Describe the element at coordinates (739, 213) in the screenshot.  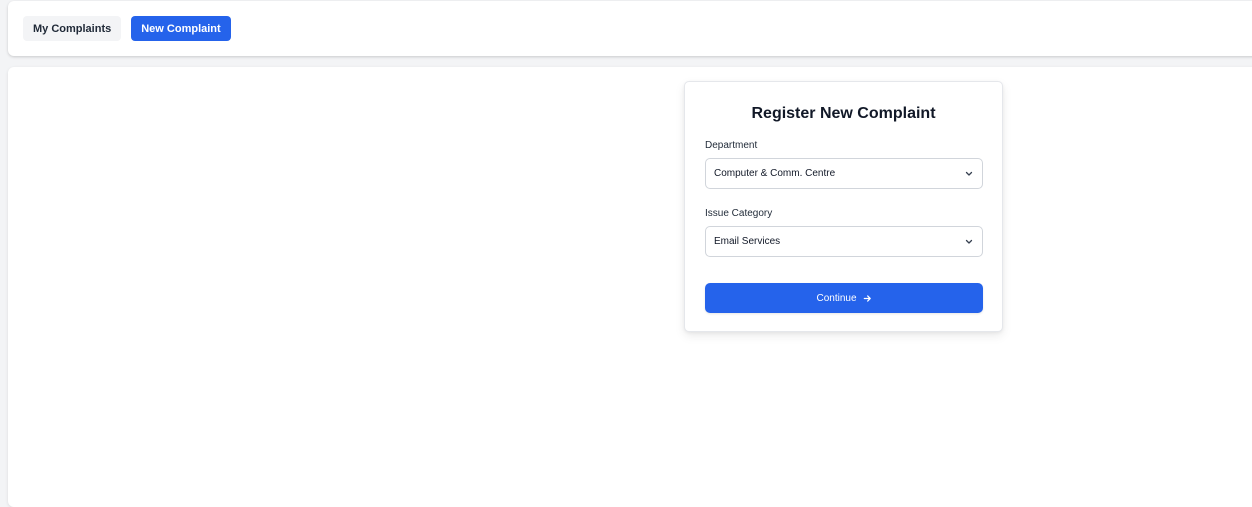
I see `issue-category-label: Issue Category` at that location.